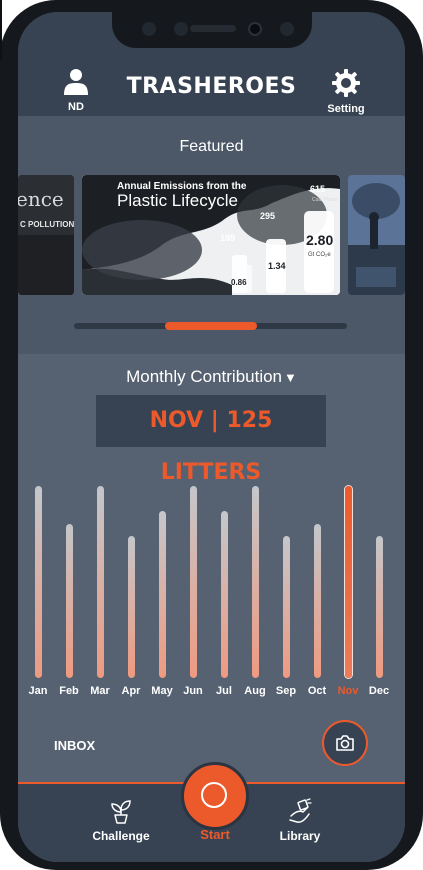 The image size is (423, 870). I want to click on stat-unit: Gt CO₂e, so click(319, 255).